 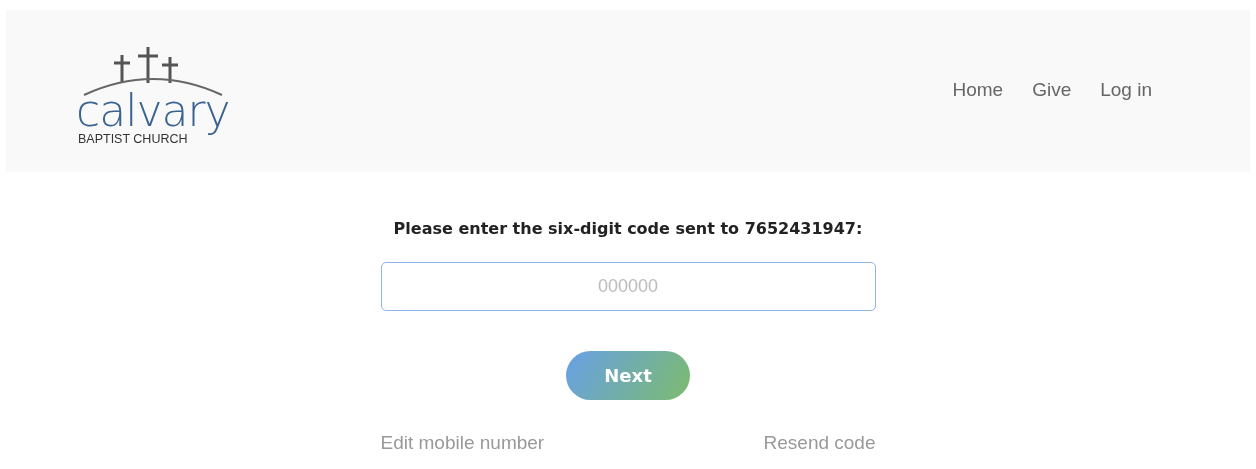 I want to click on nav-link: Give, so click(x=1052, y=90).